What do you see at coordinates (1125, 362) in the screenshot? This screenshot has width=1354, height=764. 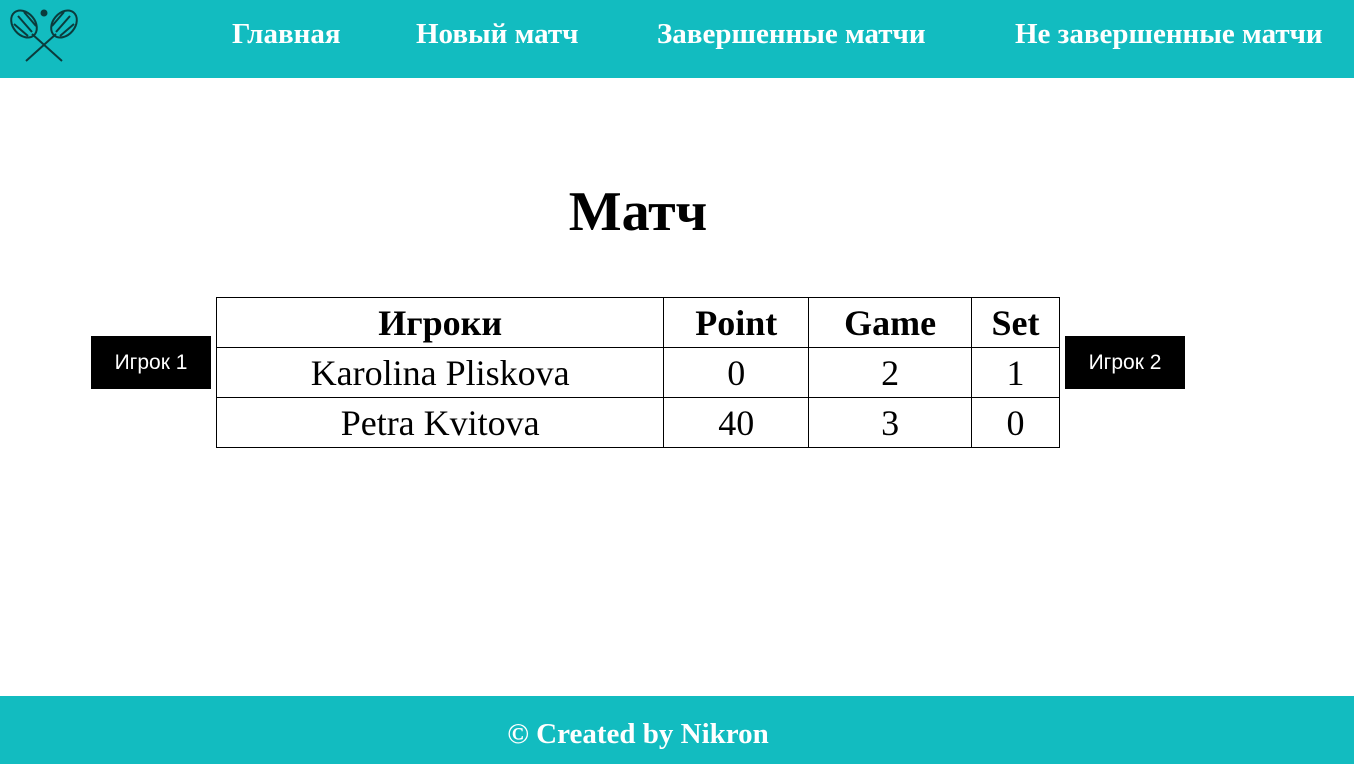 I see `player2-point-button: Игрок 2` at bounding box center [1125, 362].